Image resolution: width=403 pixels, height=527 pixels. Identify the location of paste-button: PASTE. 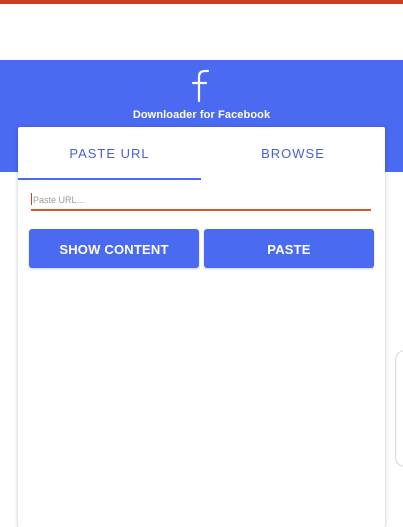
(289, 248).